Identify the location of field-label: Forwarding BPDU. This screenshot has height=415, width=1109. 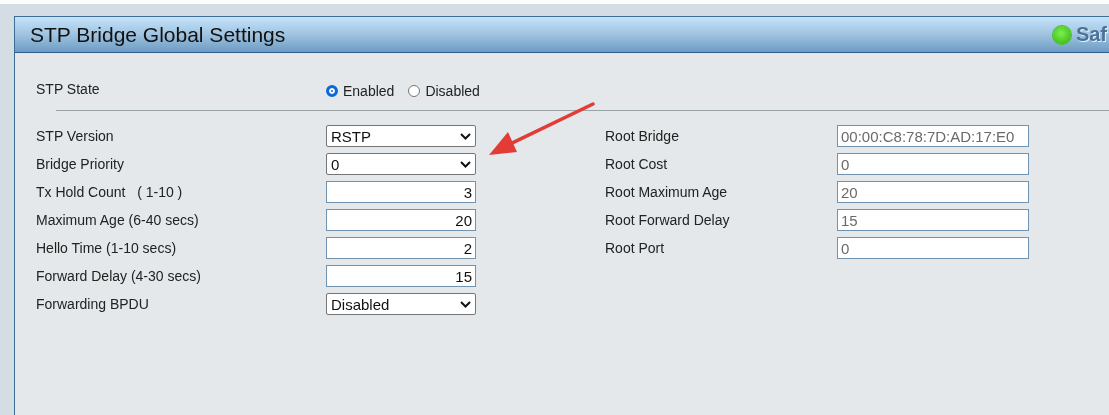
(93, 304).